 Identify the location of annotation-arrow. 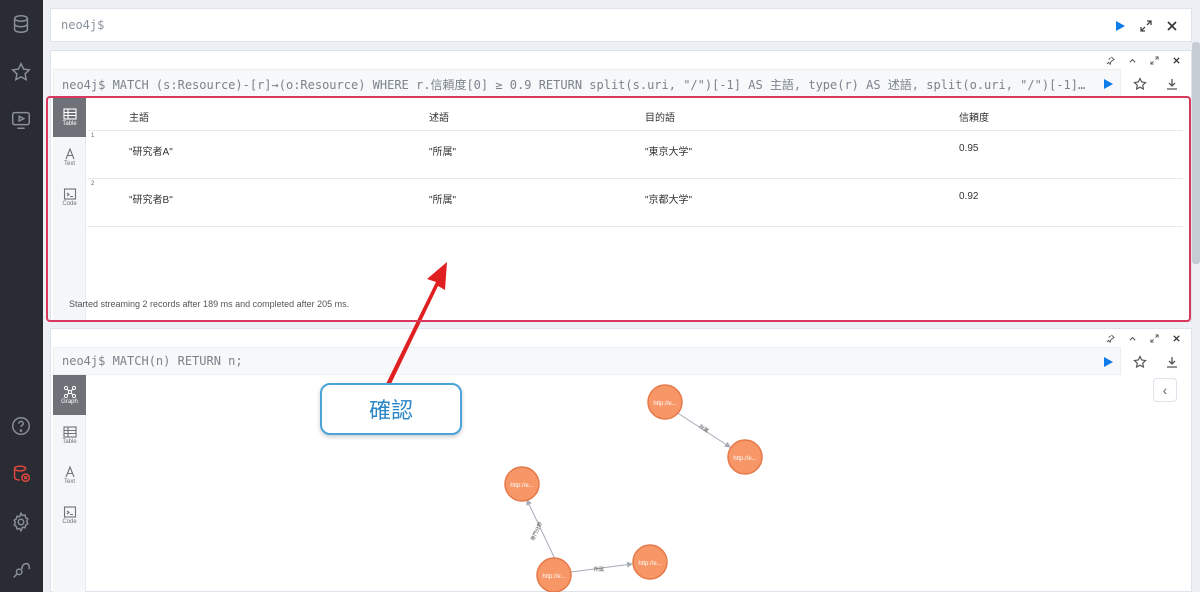
(416, 325).